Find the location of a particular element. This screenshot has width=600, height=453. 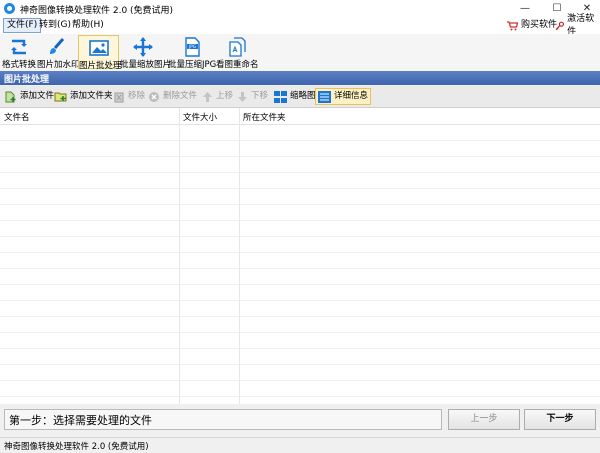

move-down-label: 下移 is located at coordinates (260, 96).